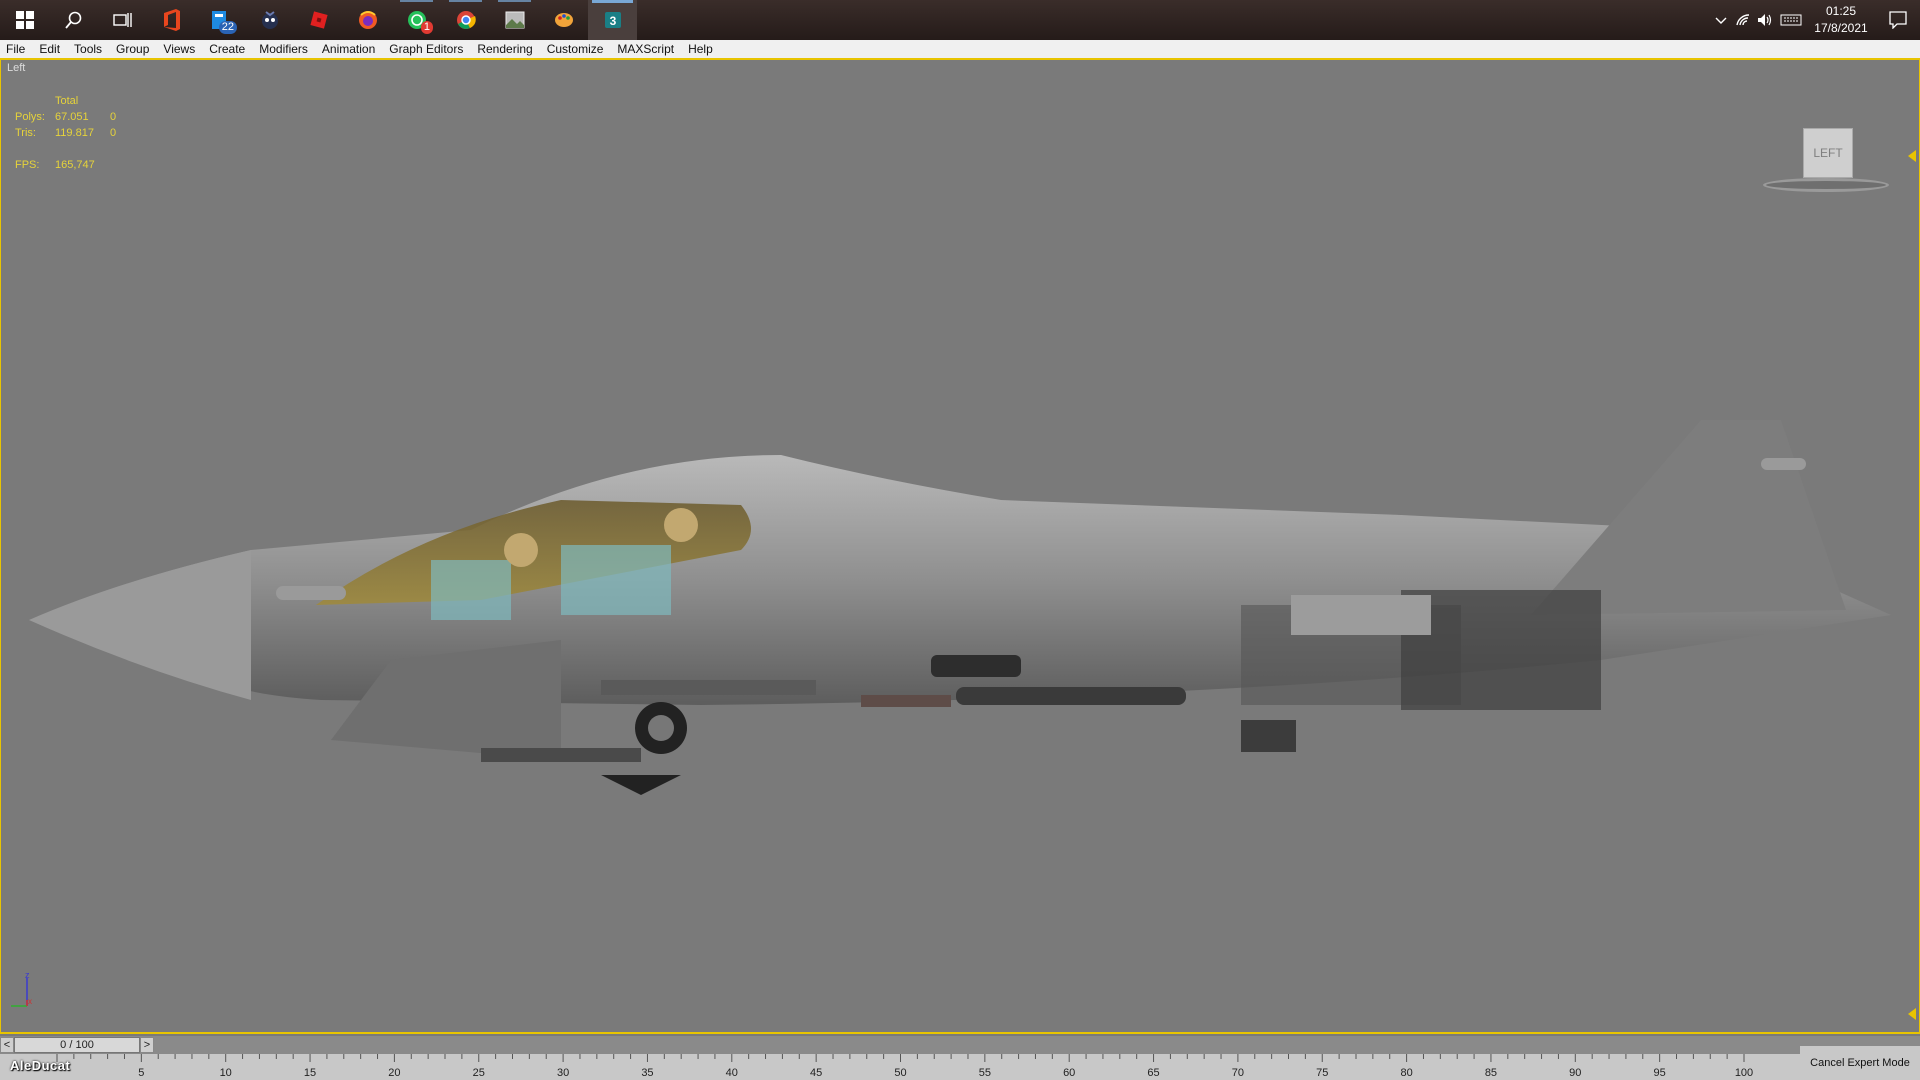 The height and width of the screenshot is (1080, 1920). Describe the element at coordinates (700, 49) in the screenshot. I see `menu-help: Help` at that location.